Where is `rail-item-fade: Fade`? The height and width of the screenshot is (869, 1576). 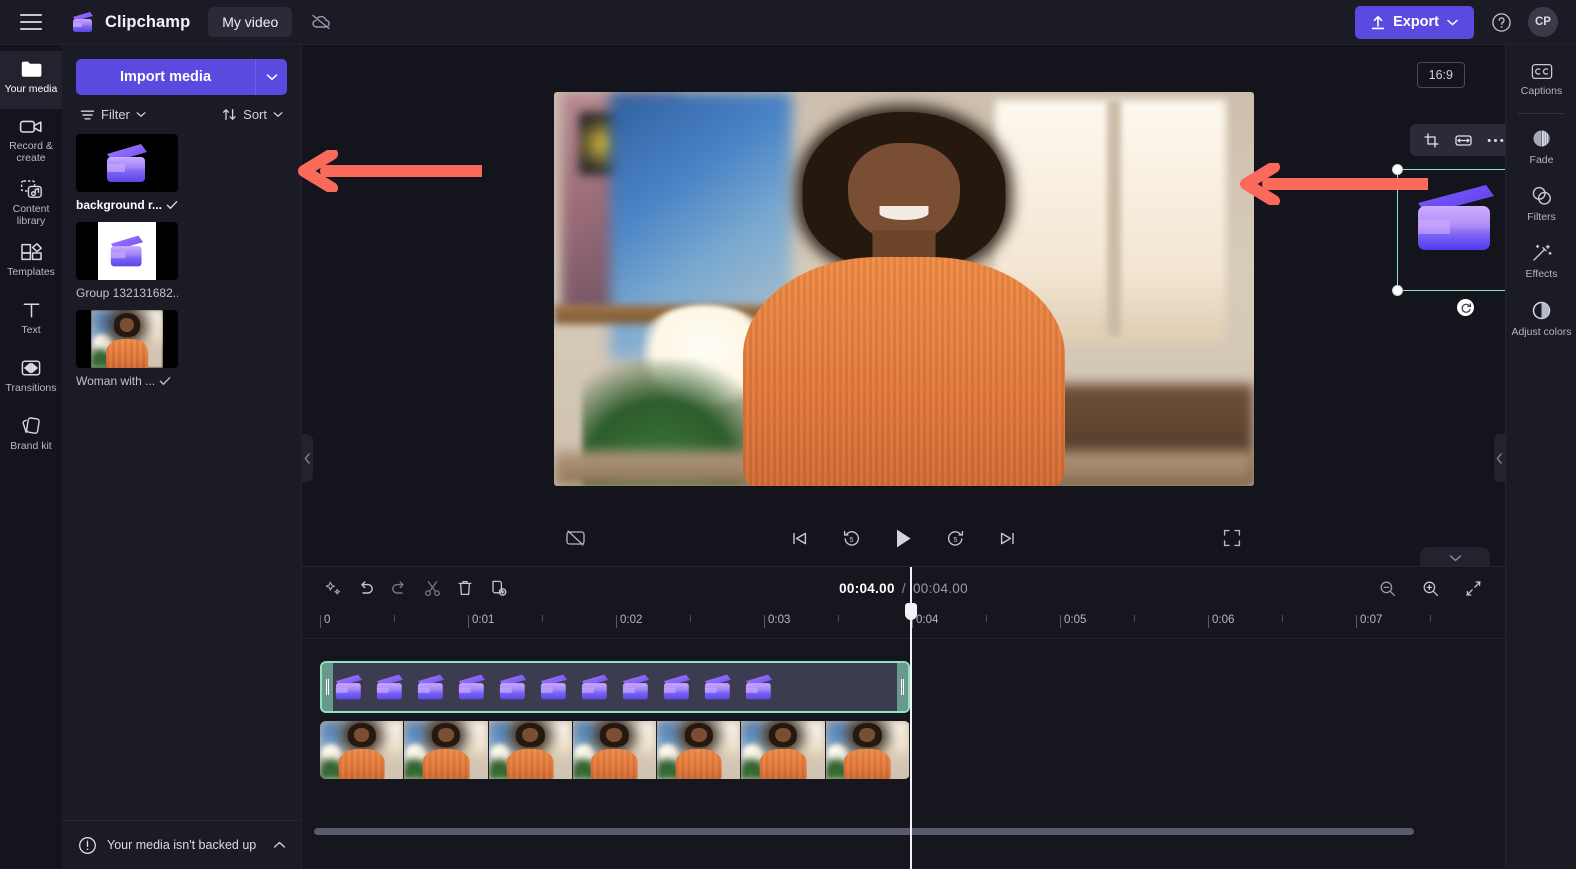 rail-item-fade: Fade is located at coordinates (1541, 147).